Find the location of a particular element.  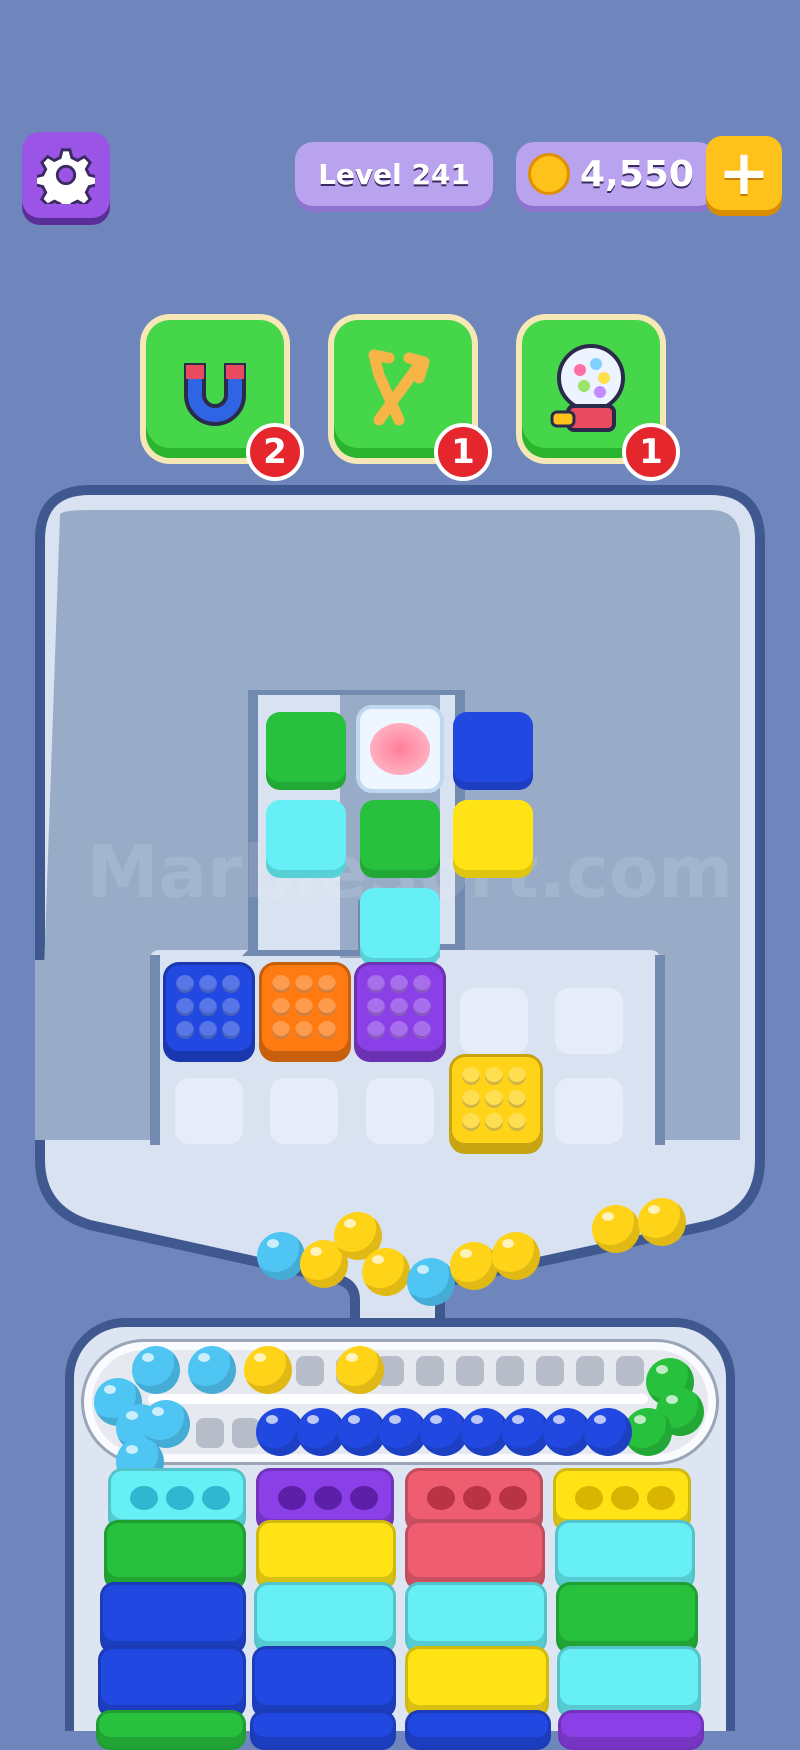

stack-block-purple is located at coordinates (631, 1730).